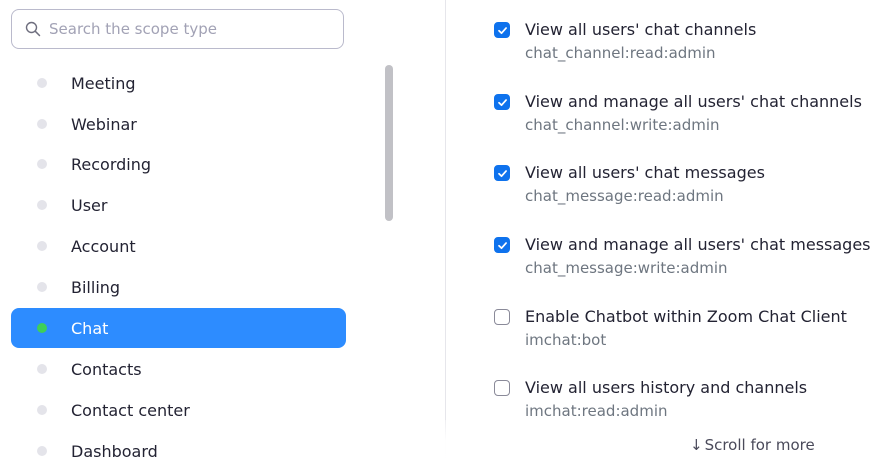 The image size is (878, 467). What do you see at coordinates (641, 29) in the screenshot?
I see `scope-name: View all users' chat channels` at bounding box center [641, 29].